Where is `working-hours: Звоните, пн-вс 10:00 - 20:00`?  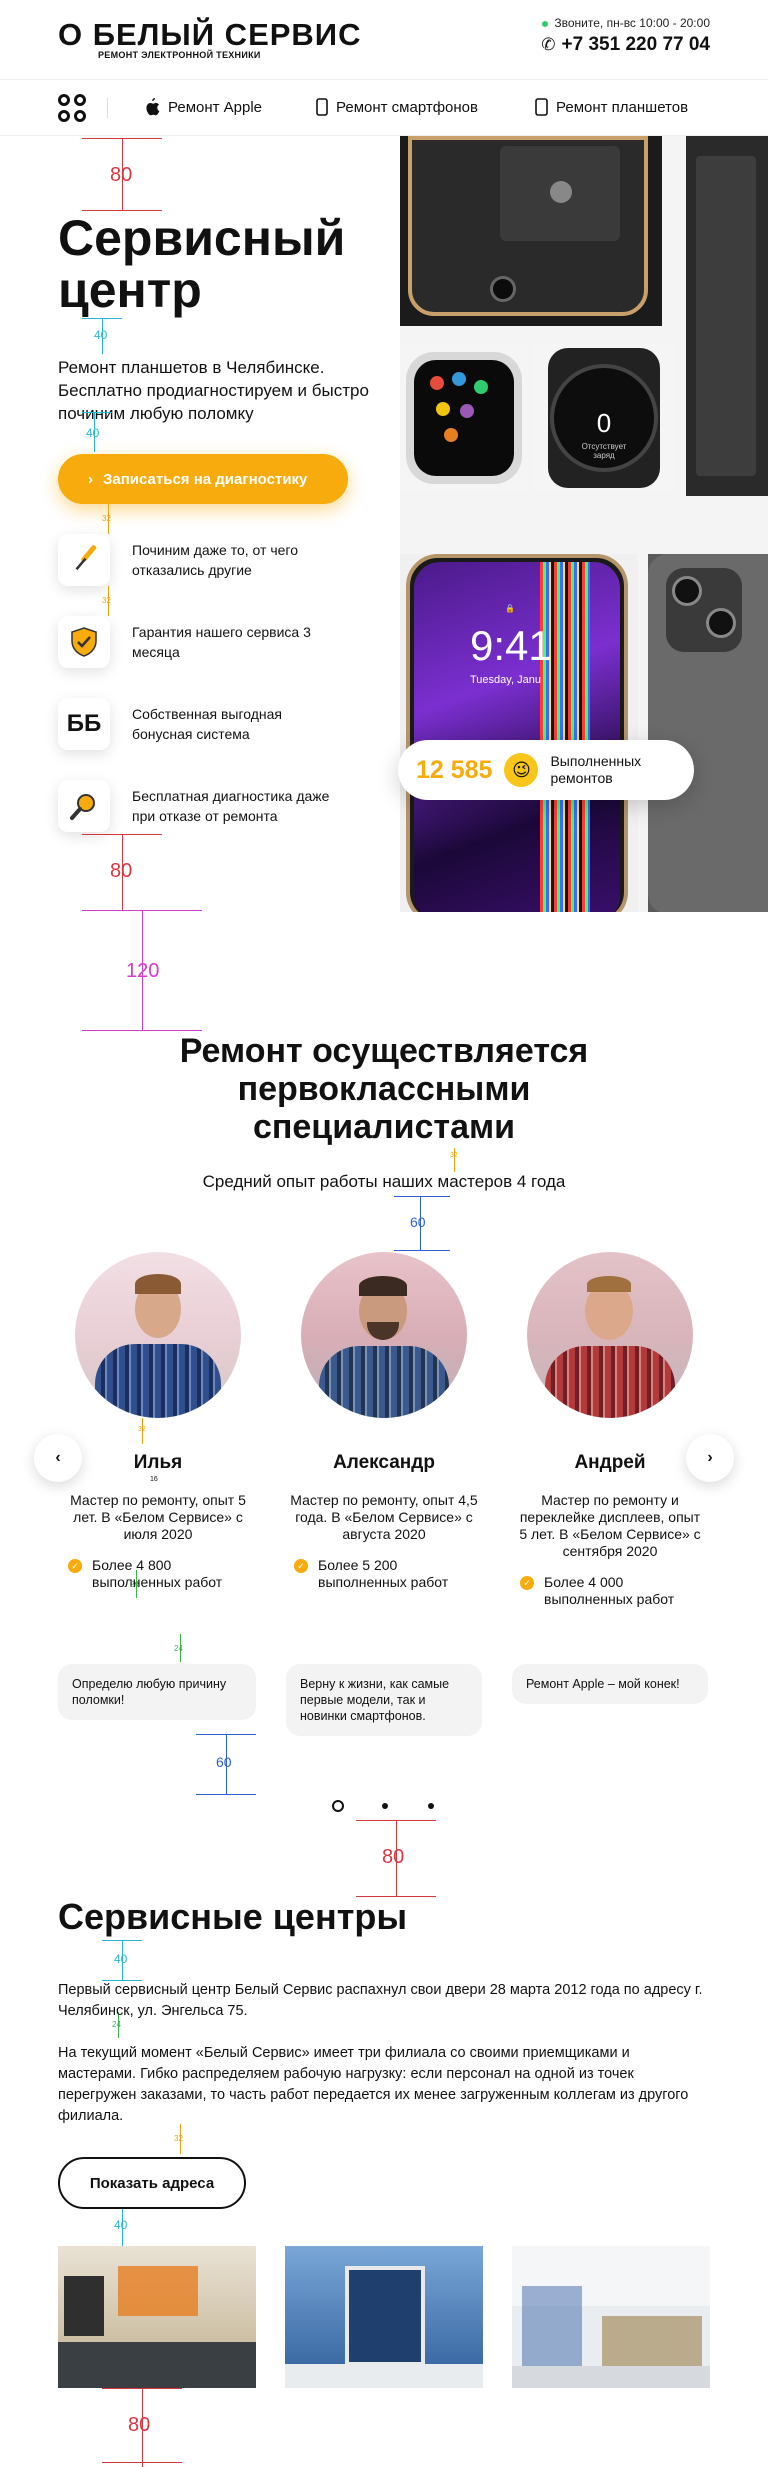
working-hours: Звоните, пн-вс 10:00 - 20:00 is located at coordinates (625, 23).